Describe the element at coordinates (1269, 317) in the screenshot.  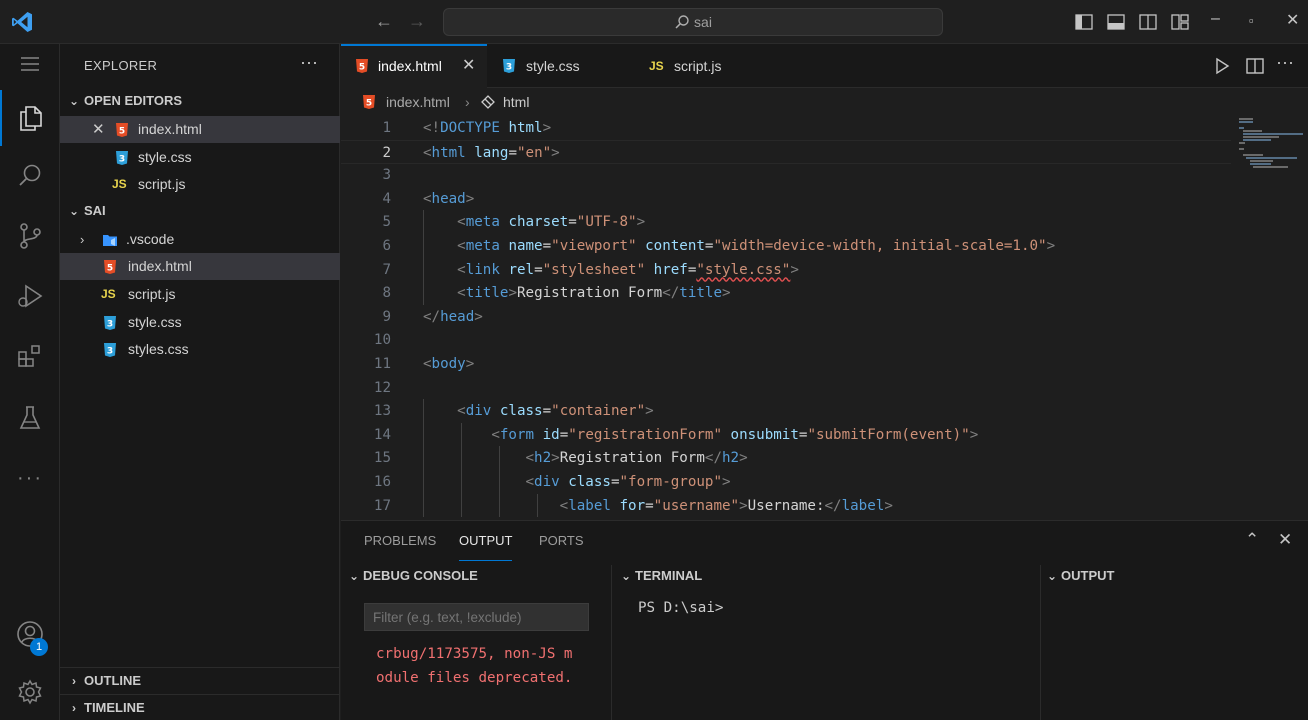
I see `minimap` at that location.